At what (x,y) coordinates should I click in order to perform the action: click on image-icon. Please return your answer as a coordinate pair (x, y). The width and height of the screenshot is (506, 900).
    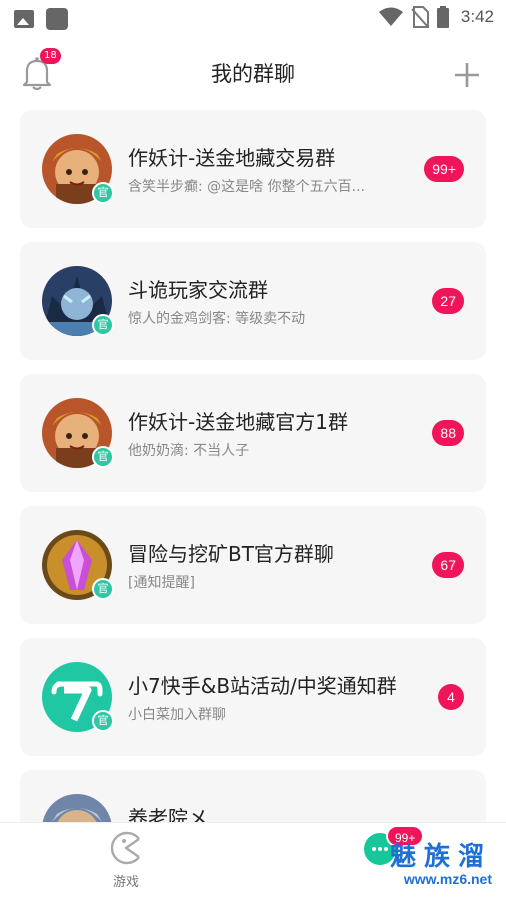
    Looking at the image, I should click on (24, 19).